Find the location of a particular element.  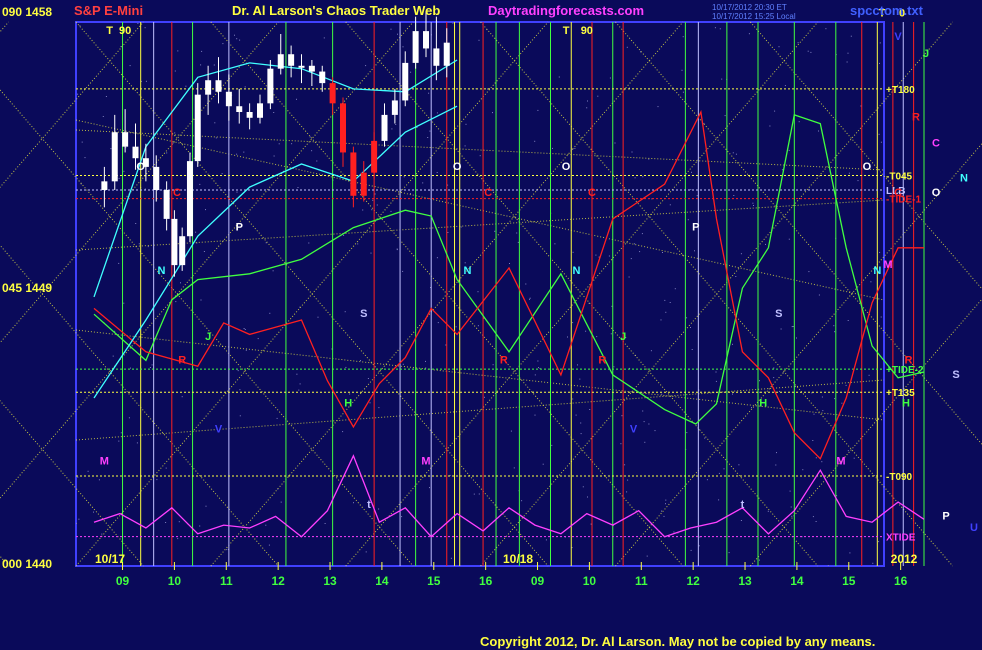

right-marker: C is located at coordinates (936, 144).